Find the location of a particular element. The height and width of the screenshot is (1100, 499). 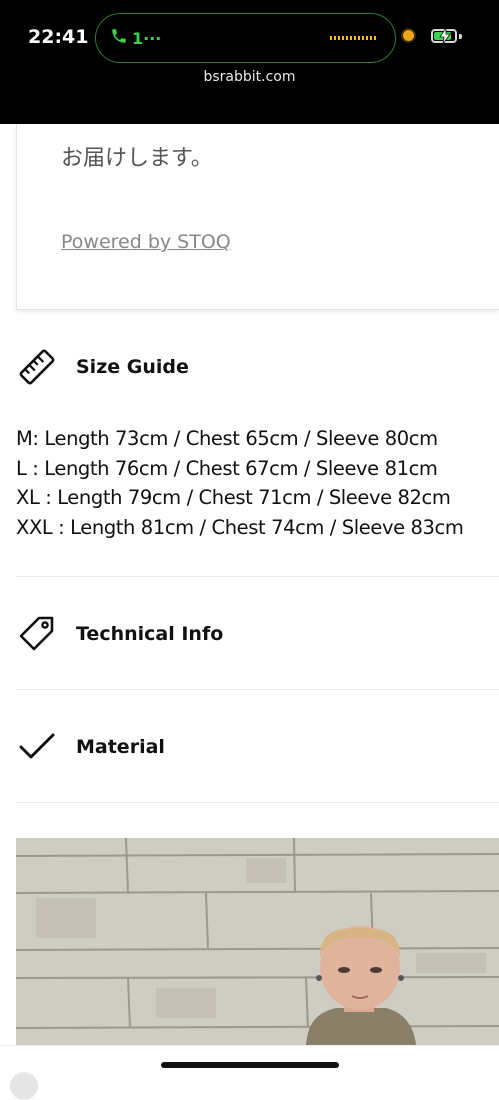

powered-by-link: Powered by STOQ is located at coordinates (146, 242).